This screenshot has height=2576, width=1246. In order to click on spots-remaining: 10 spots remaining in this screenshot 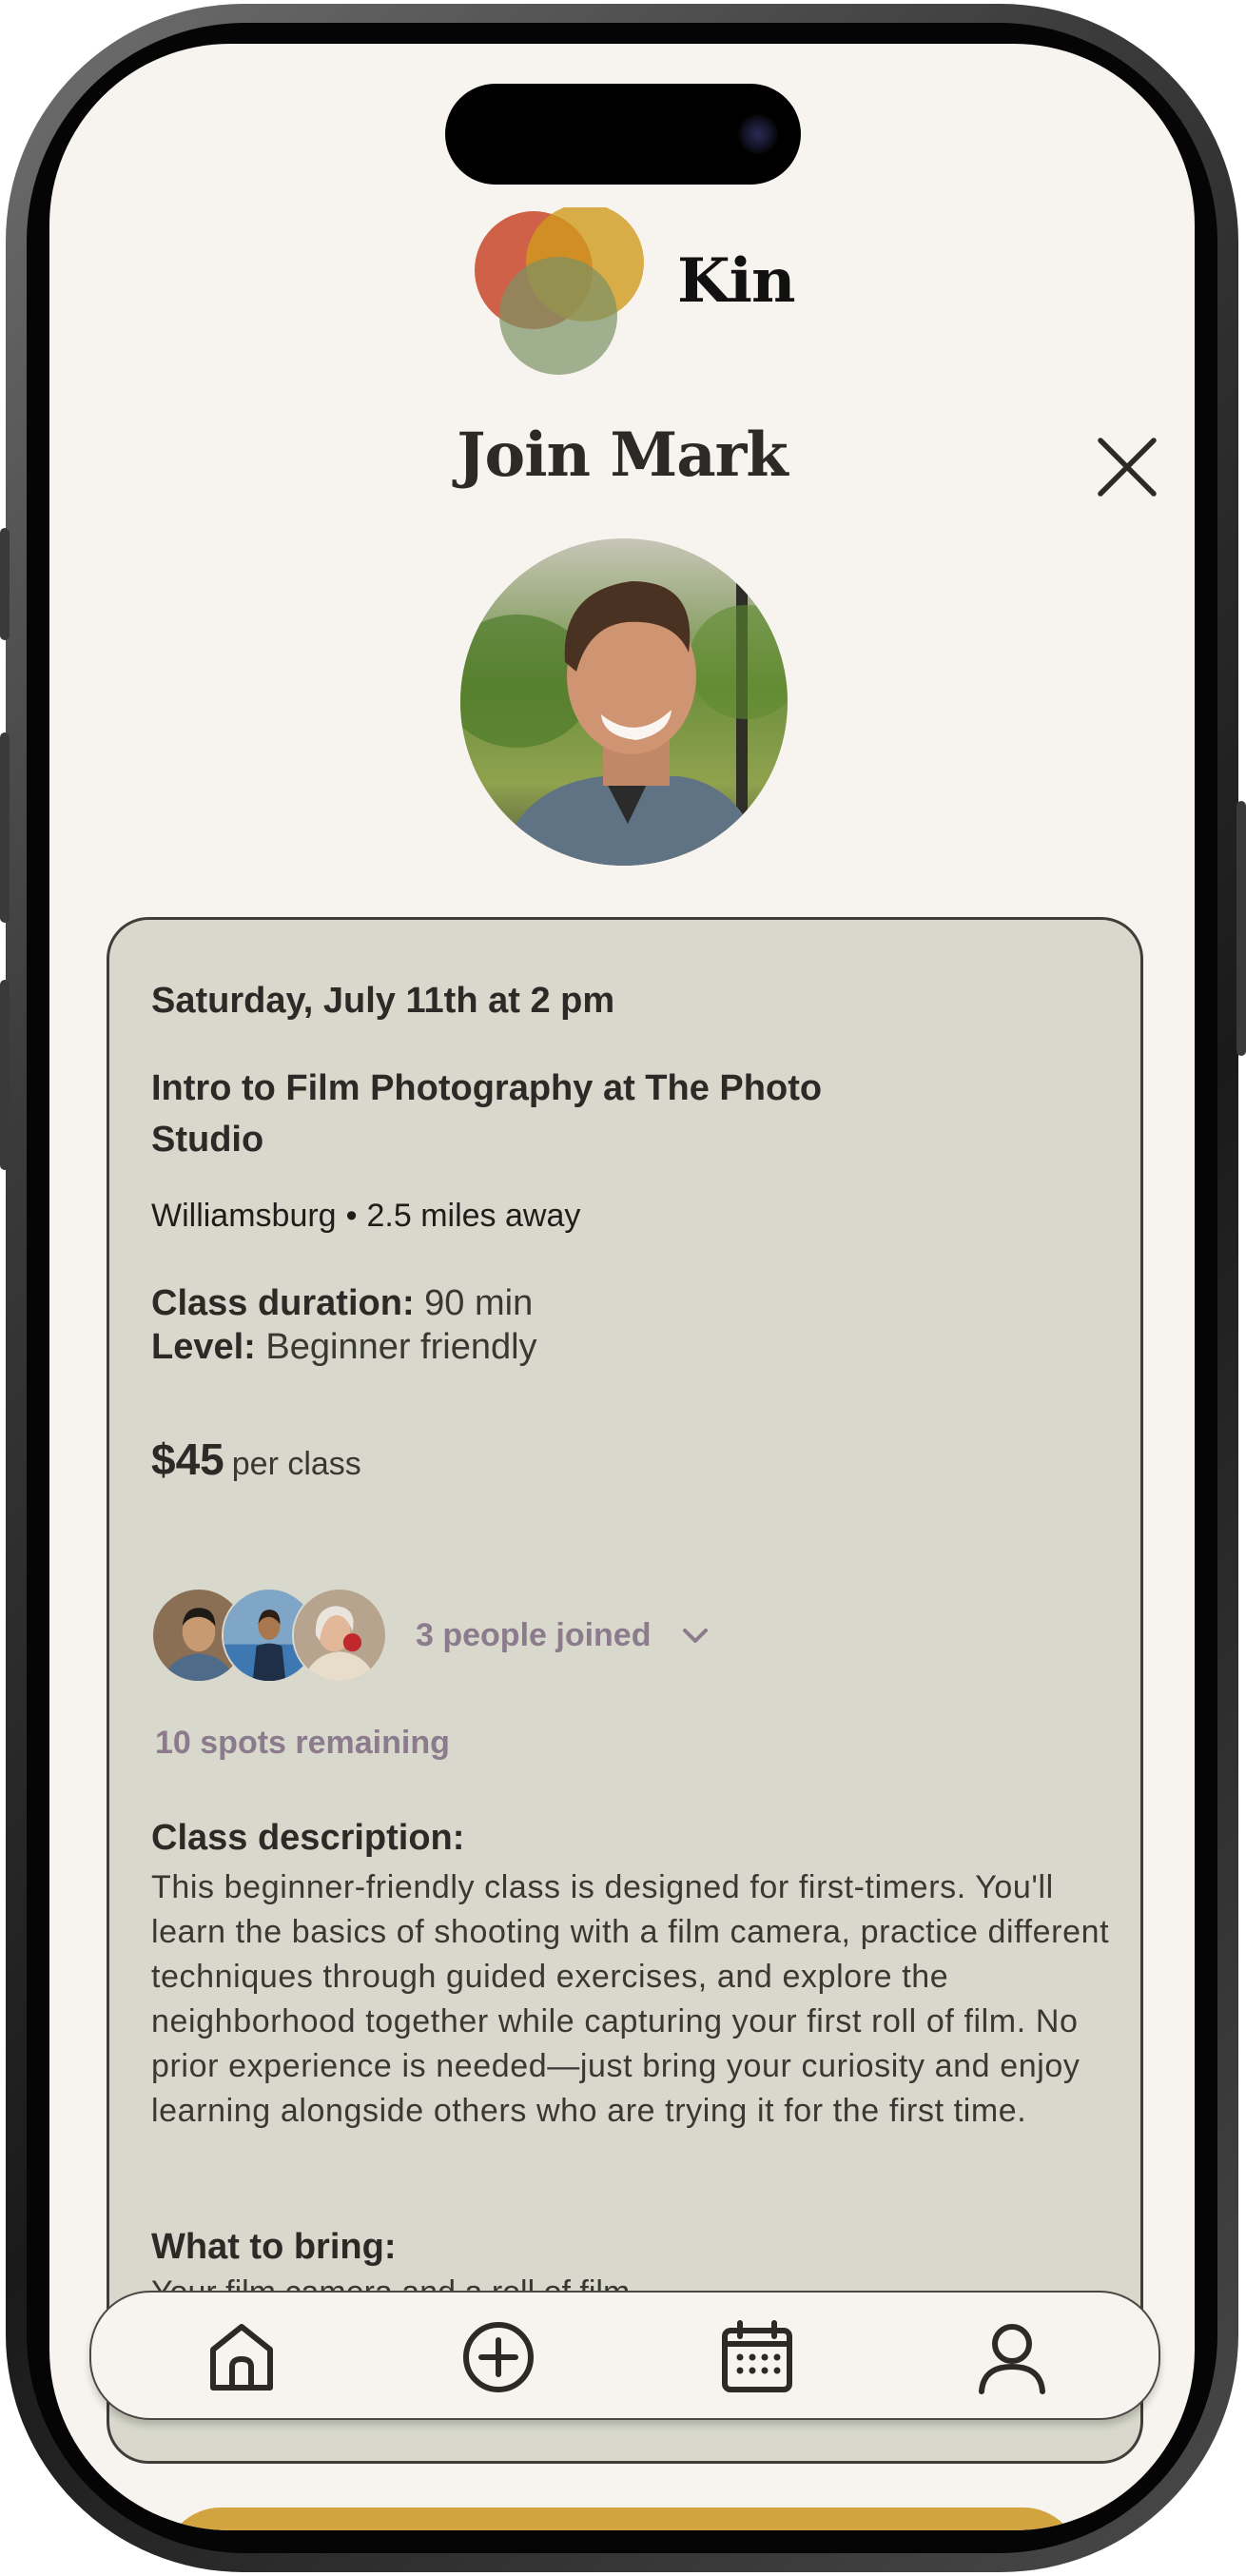, I will do `click(303, 1743)`.